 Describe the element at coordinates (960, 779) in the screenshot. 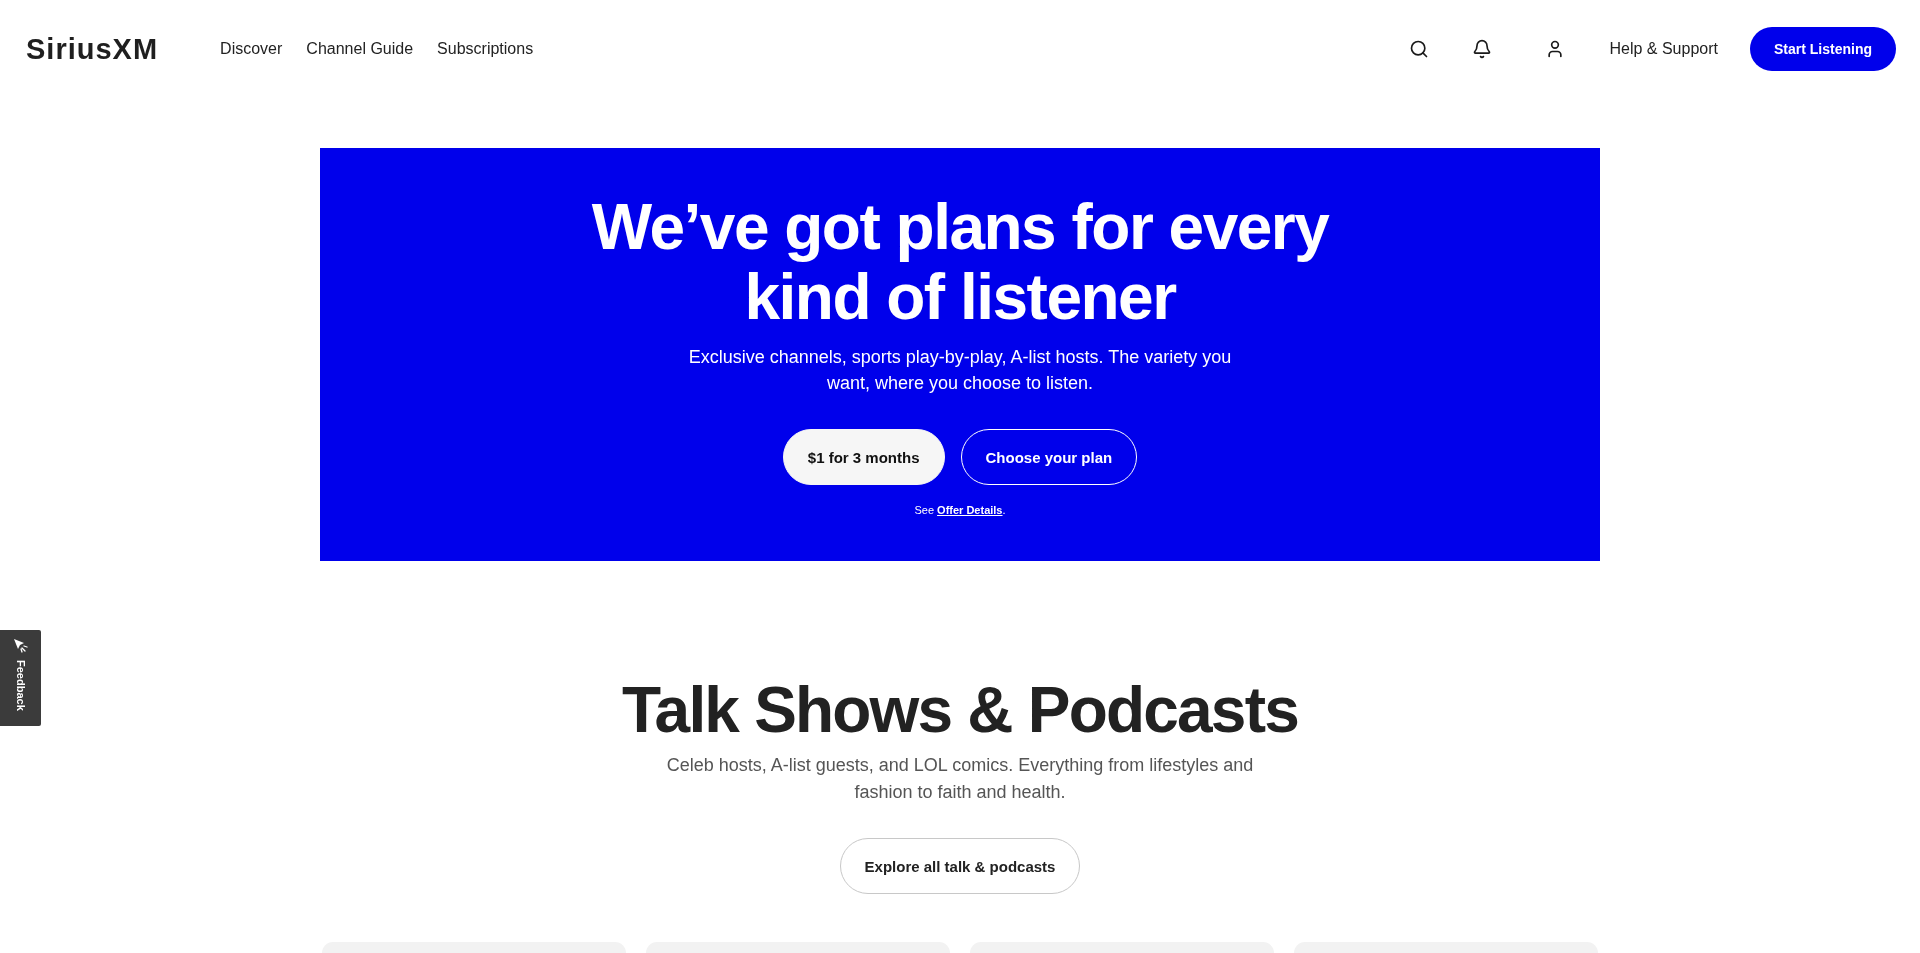

I see `section-subtitle: Celeb hosts, A-list guests, and LOL comics. Everything from lifestyles and fashion to faith and health.` at that location.